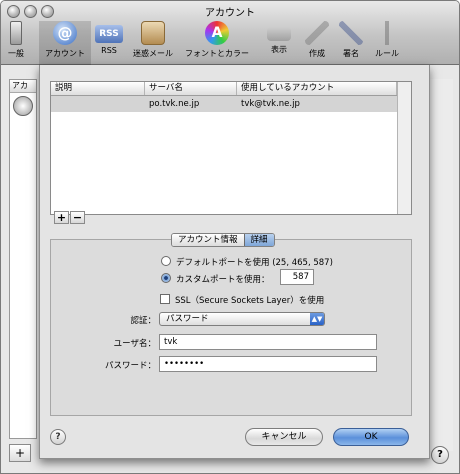 This screenshot has width=460, height=474. I want to click on table-header: 説明 サーバ名 使用しているアカウント, so click(231, 89).